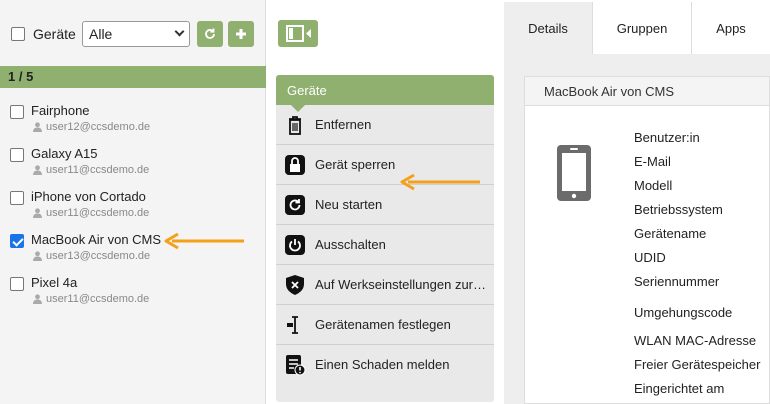  Describe the element at coordinates (292, 325) in the screenshot. I see `text-cursor-icon` at that location.